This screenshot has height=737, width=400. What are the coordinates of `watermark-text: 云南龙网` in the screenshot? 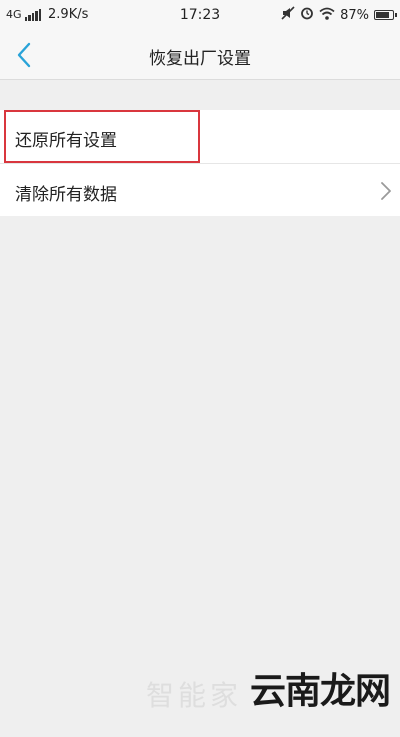 It's located at (320, 691).